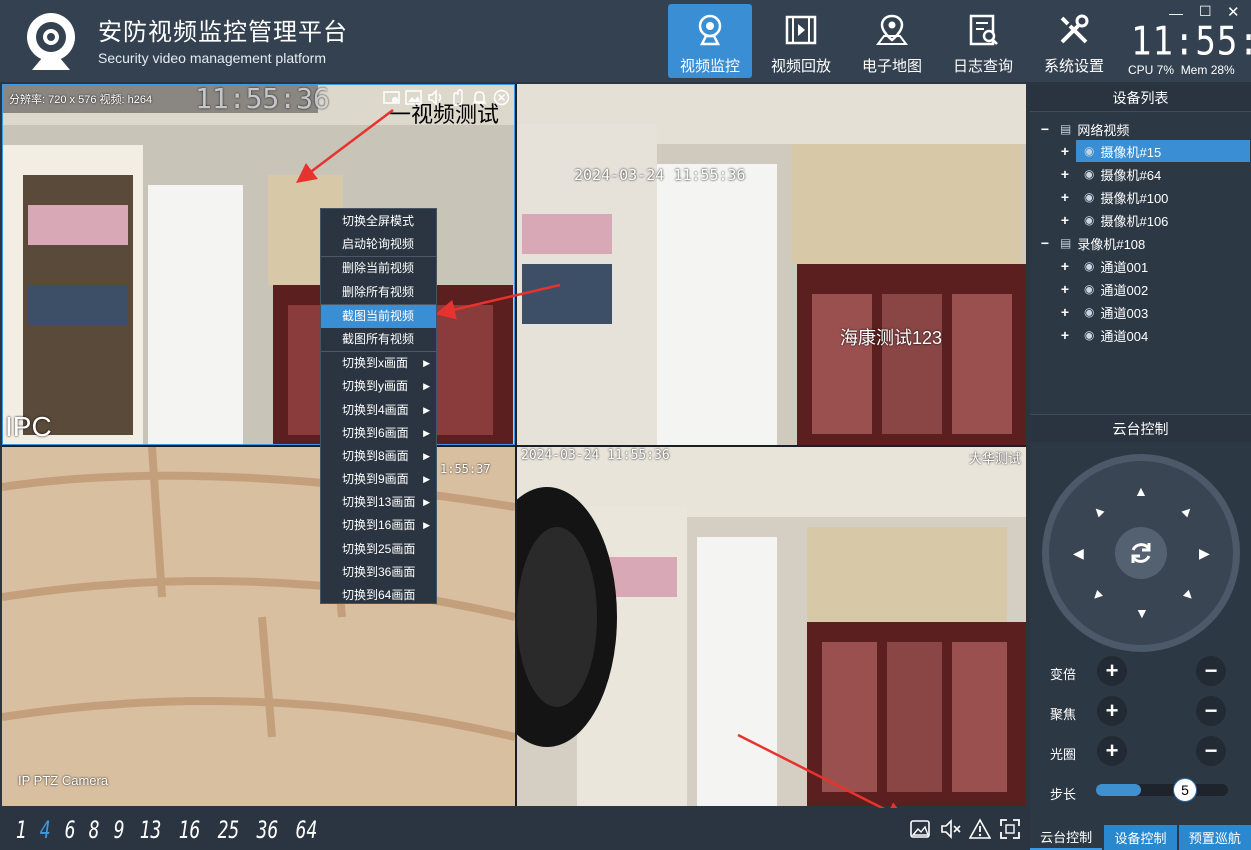 This screenshot has height=850, width=1251. What do you see at coordinates (1115, 220) in the screenshot?
I see `tree-node-camera-106: + ◉ 摄像机#106` at bounding box center [1115, 220].